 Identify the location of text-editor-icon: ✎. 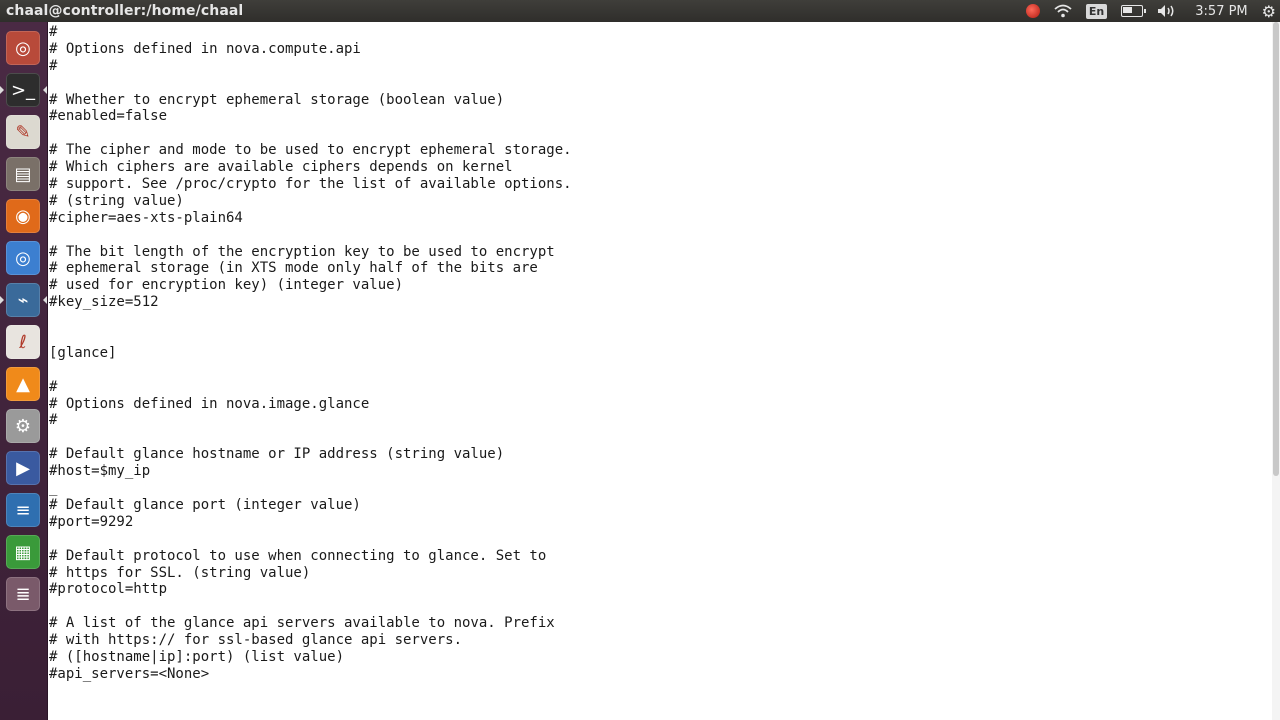
(23, 132).